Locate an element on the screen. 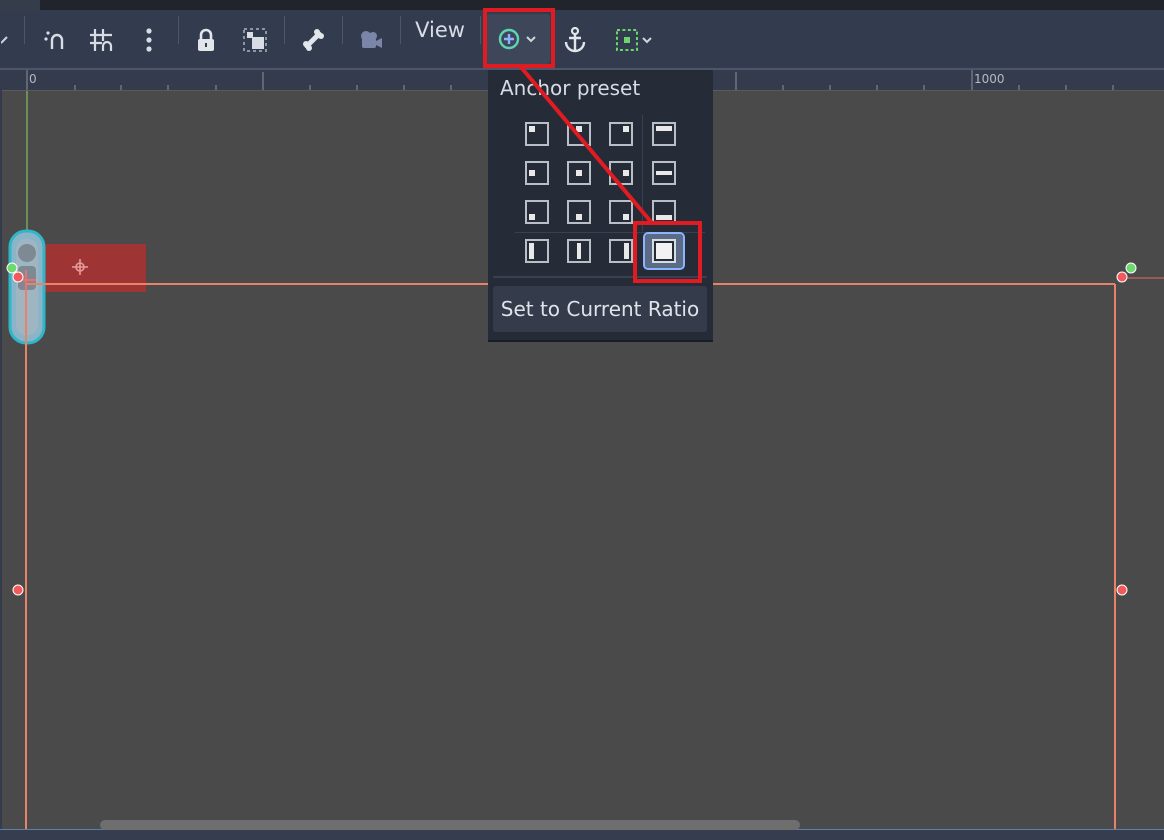 This screenshot has height=840, width=1164. view-menu-button: View is located at coordinates (440, 30).